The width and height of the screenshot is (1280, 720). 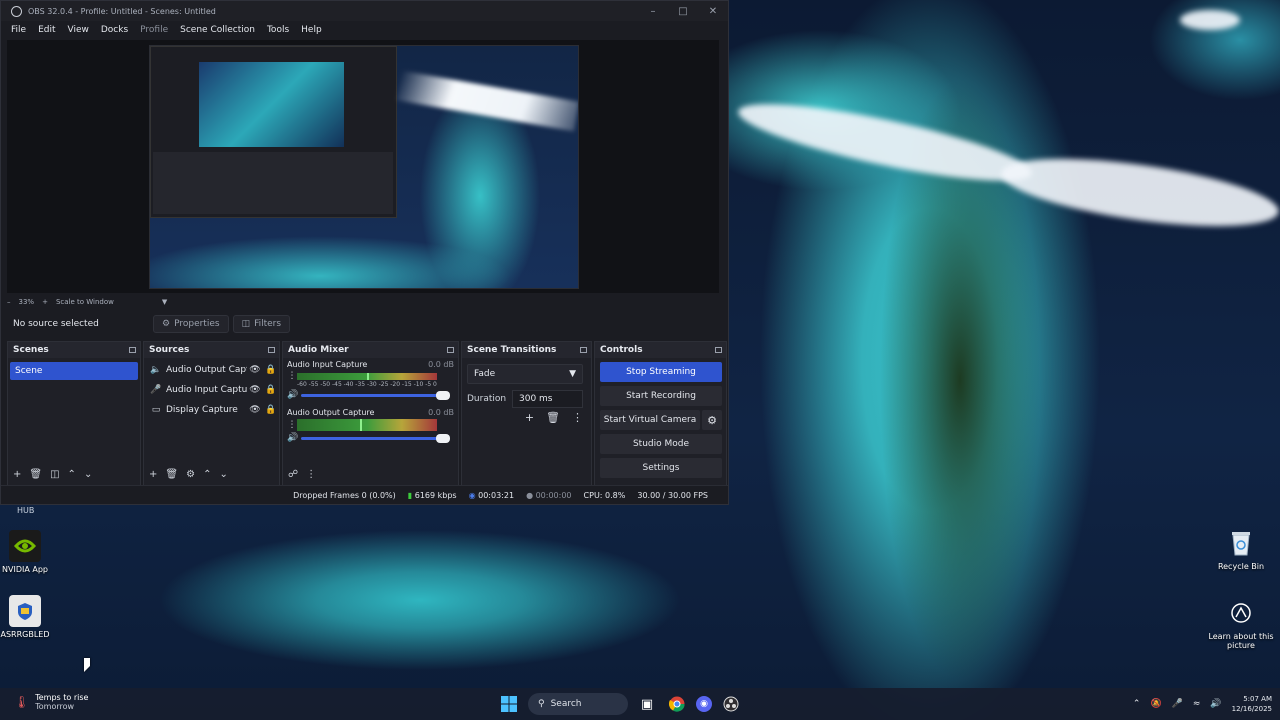 I want to click on zoom-mode: Scale to Window, so click(x=85, y=302).